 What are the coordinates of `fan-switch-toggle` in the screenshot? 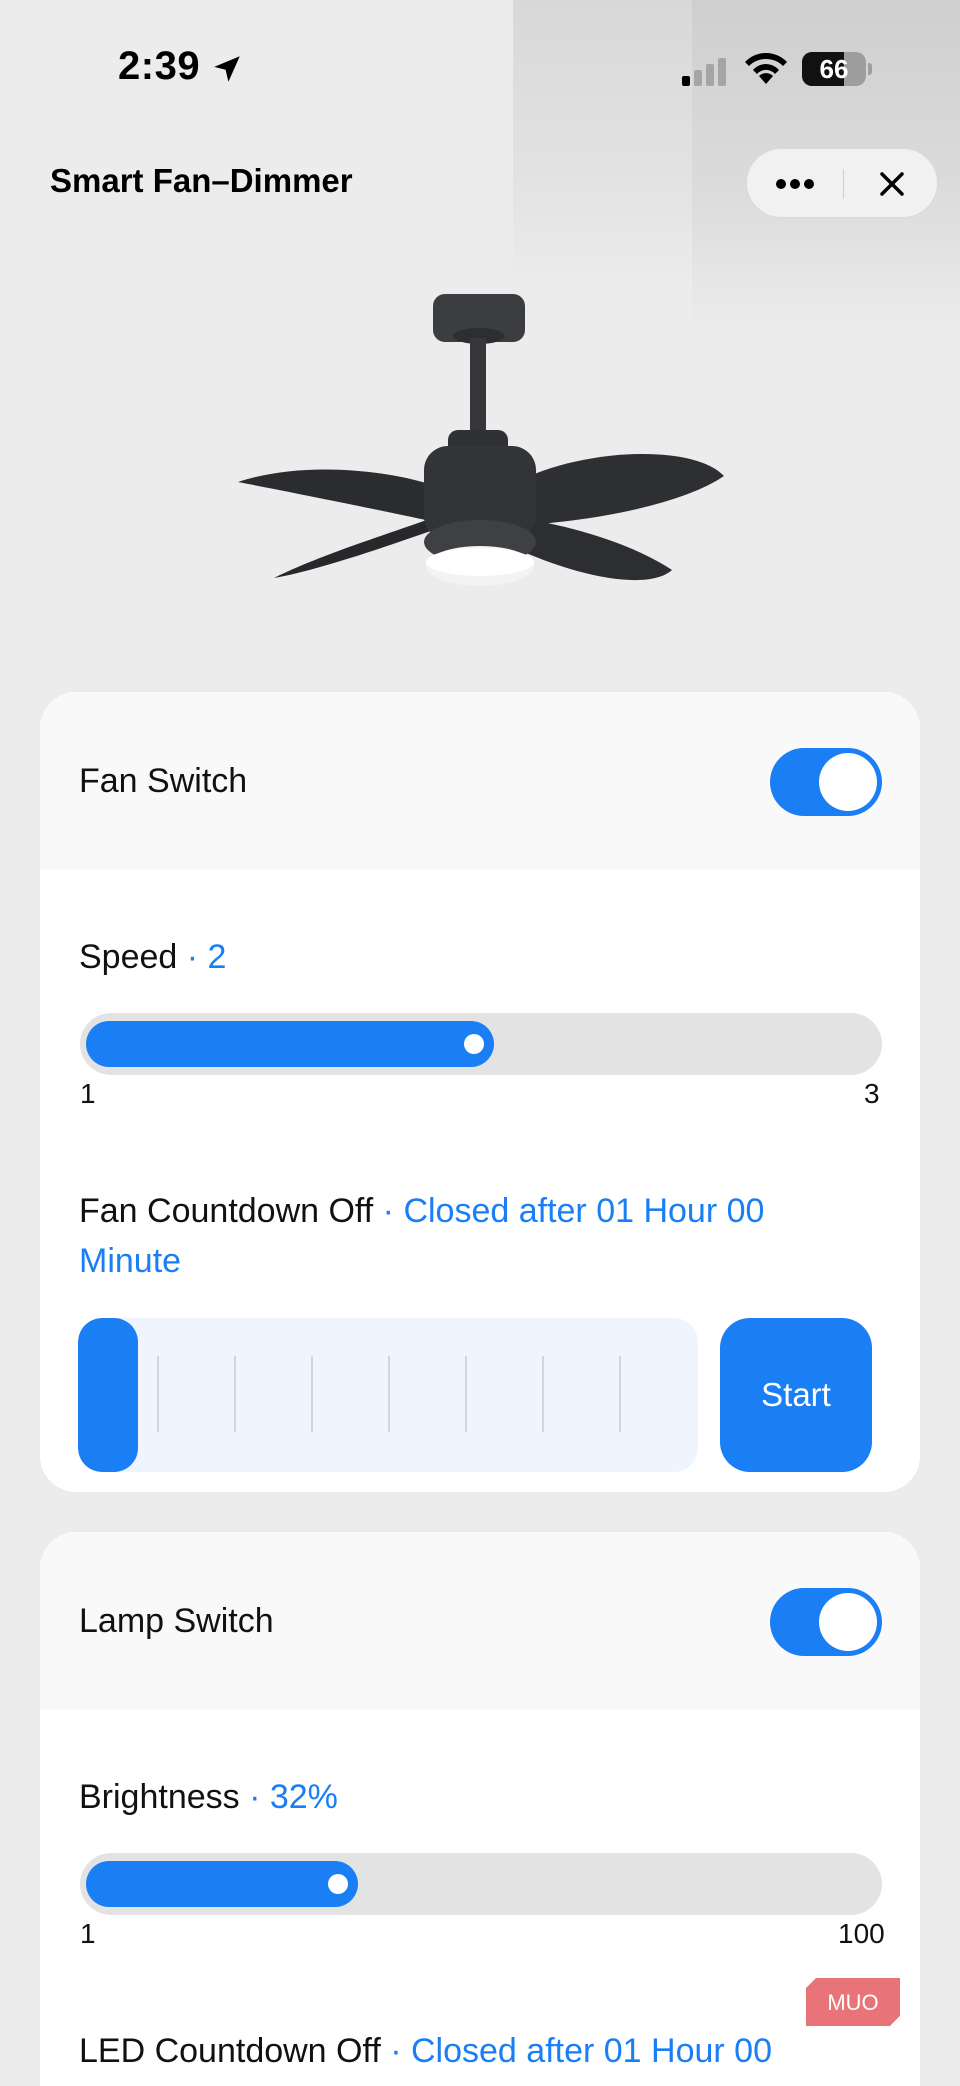 It's located at (826, 782).